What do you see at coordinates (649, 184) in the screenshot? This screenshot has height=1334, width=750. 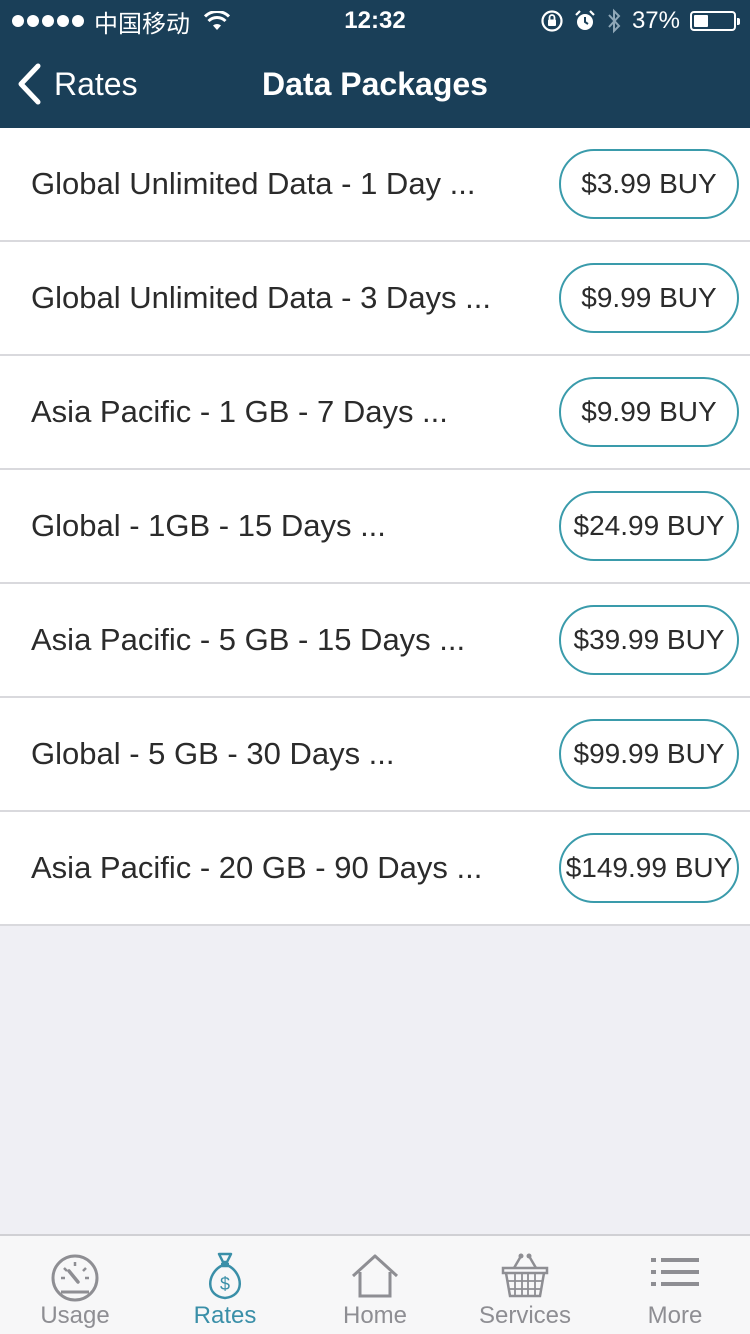 I see `buy-button: $3.99 BUY` at bounding box center [649, 184].